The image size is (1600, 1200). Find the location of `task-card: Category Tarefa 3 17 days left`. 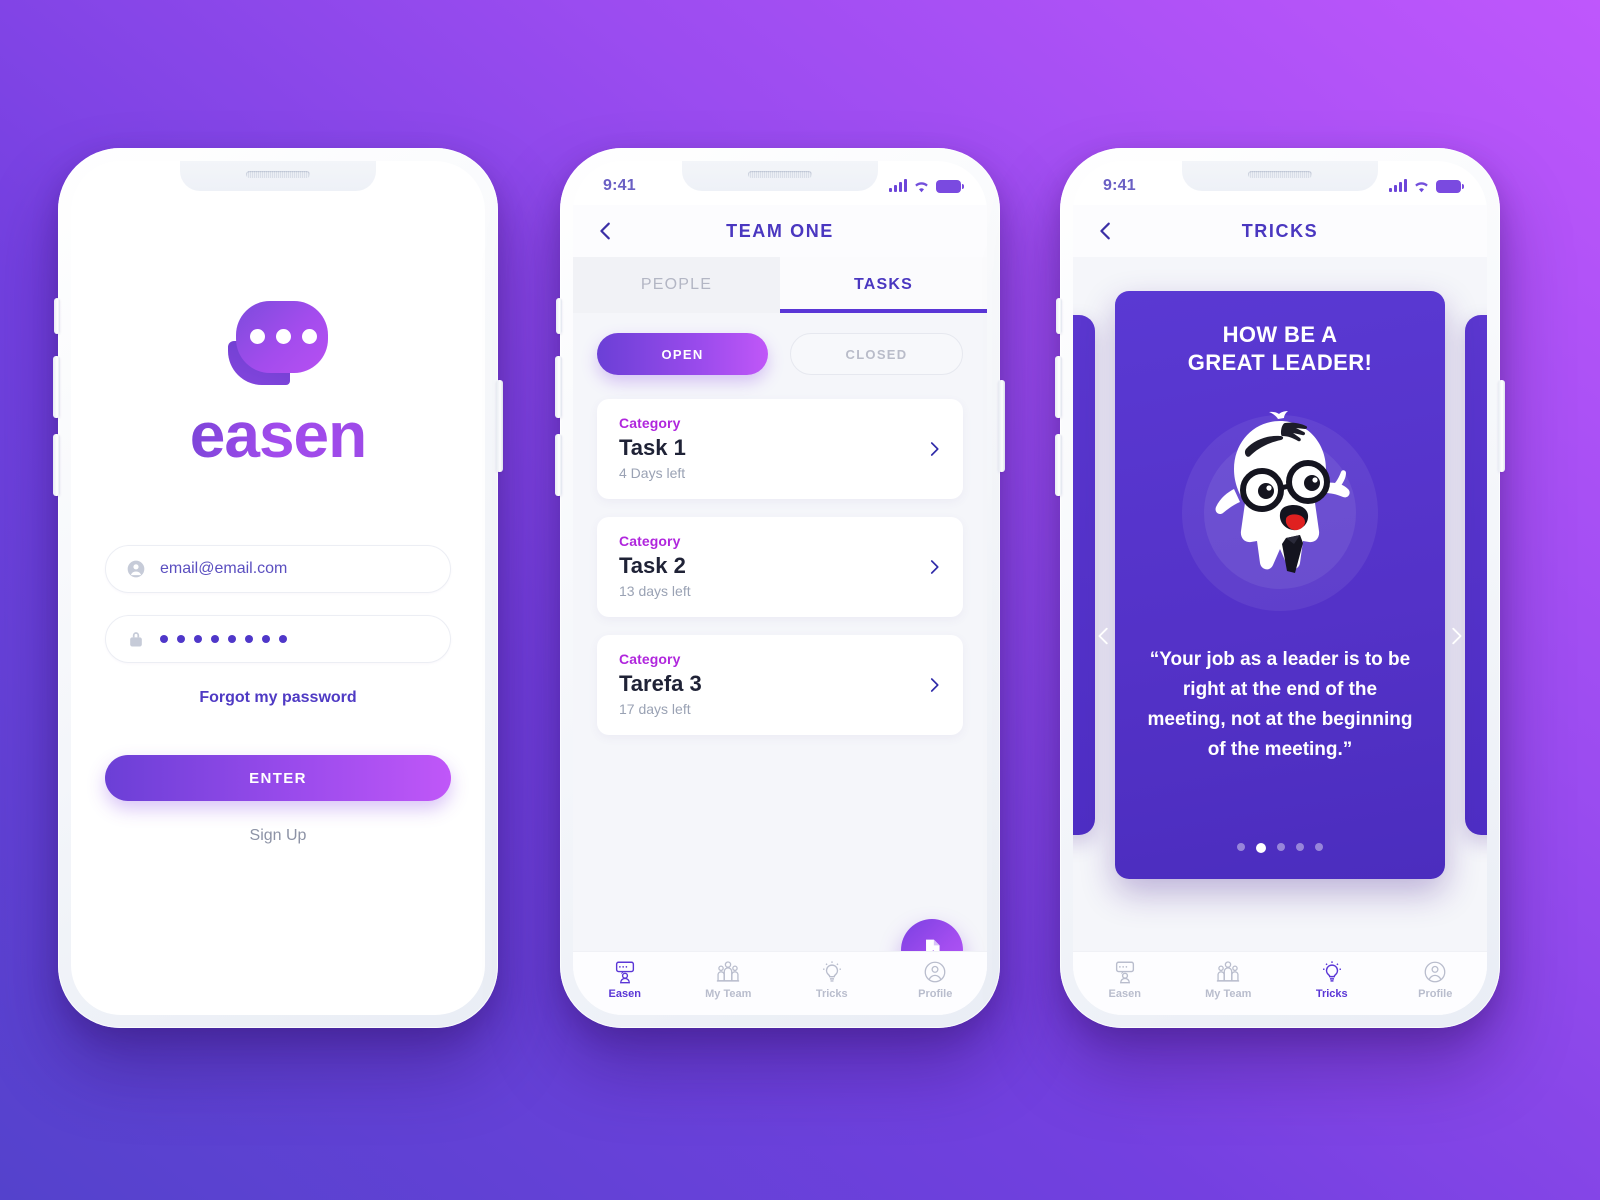

task-card: Category Tarefa 3 17 days left is located at coordinates (780, 685).